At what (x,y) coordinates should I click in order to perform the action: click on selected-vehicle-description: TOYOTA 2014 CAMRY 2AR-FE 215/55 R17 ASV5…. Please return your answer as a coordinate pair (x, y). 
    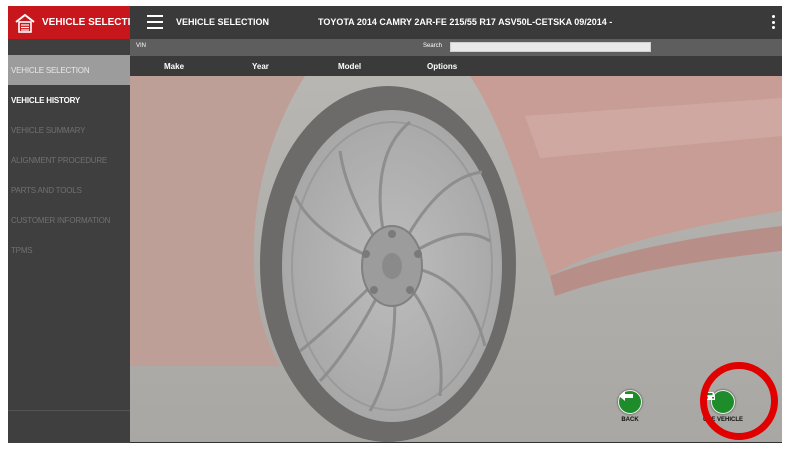
    Looking at the image, I should click on (465, 22).